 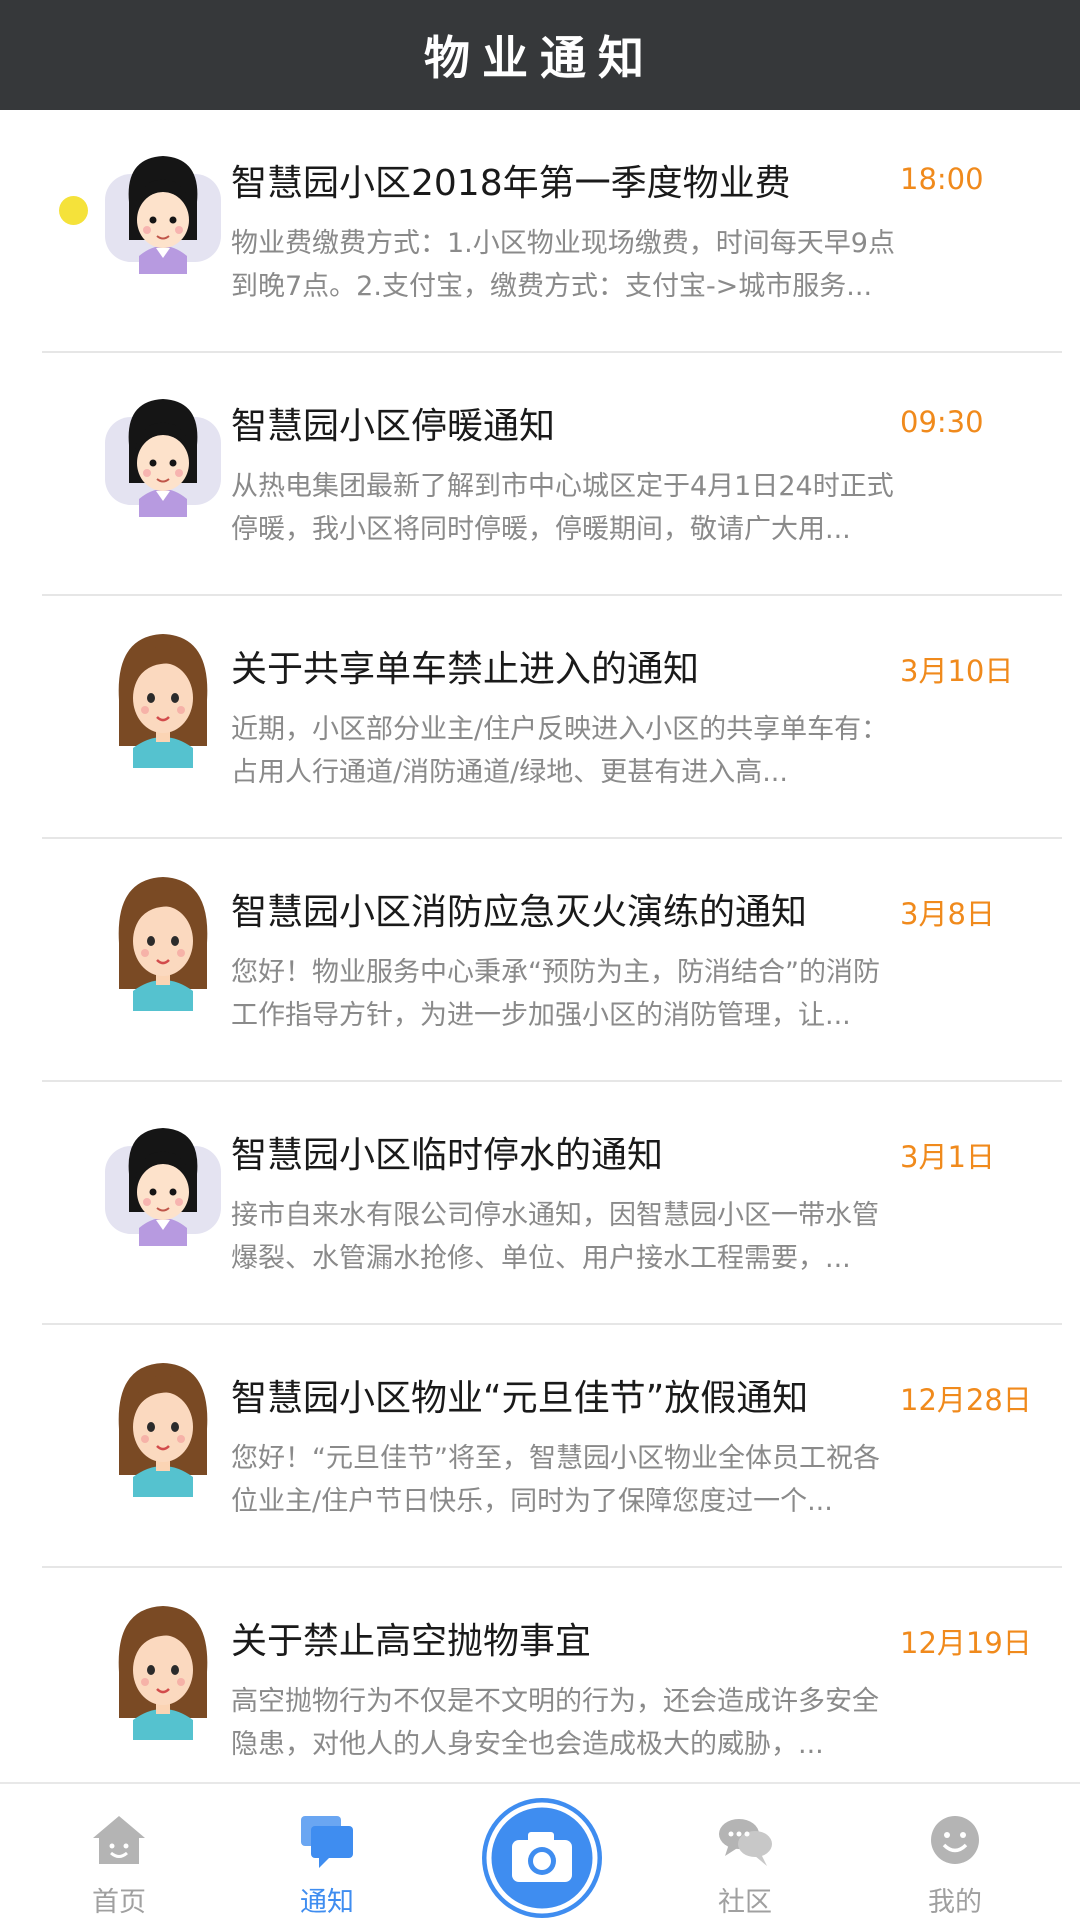 What do you see at coordinates (119, 1902) in the screenshot?
I see `tab-label-home: 首页` at bounding box center [119, 1902].